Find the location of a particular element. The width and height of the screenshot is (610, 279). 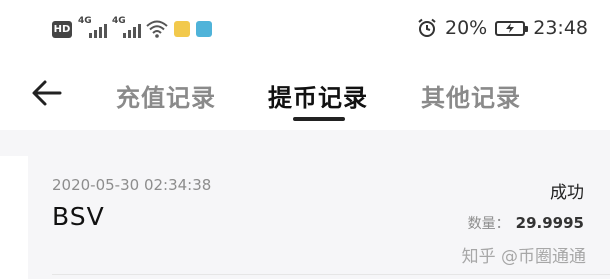

watermark: 知乎 @币圈通通 is located at coordinates (523, 257).